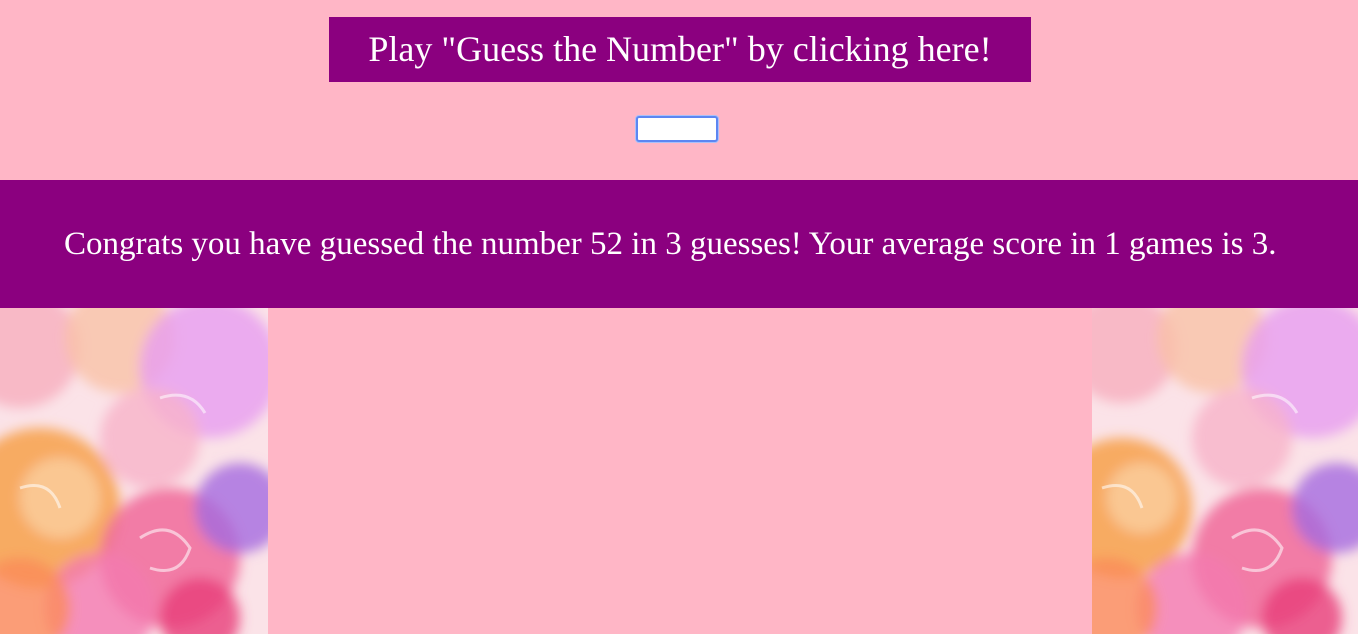  I want to click on watercolor-flowers-left-image, so click(134, 471).